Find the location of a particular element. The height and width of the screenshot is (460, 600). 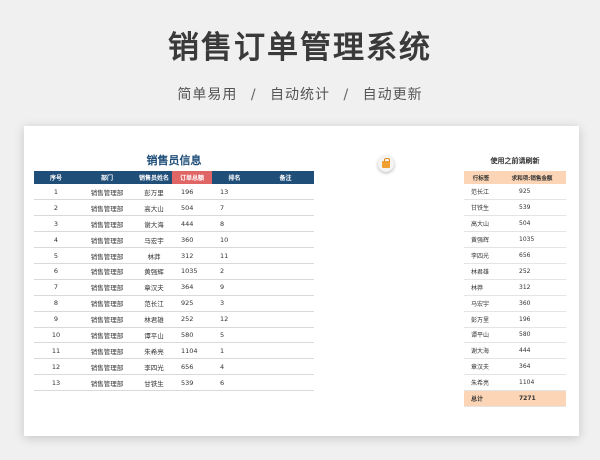

table-cell: 彭万里 is located at coordinates (481, 319).